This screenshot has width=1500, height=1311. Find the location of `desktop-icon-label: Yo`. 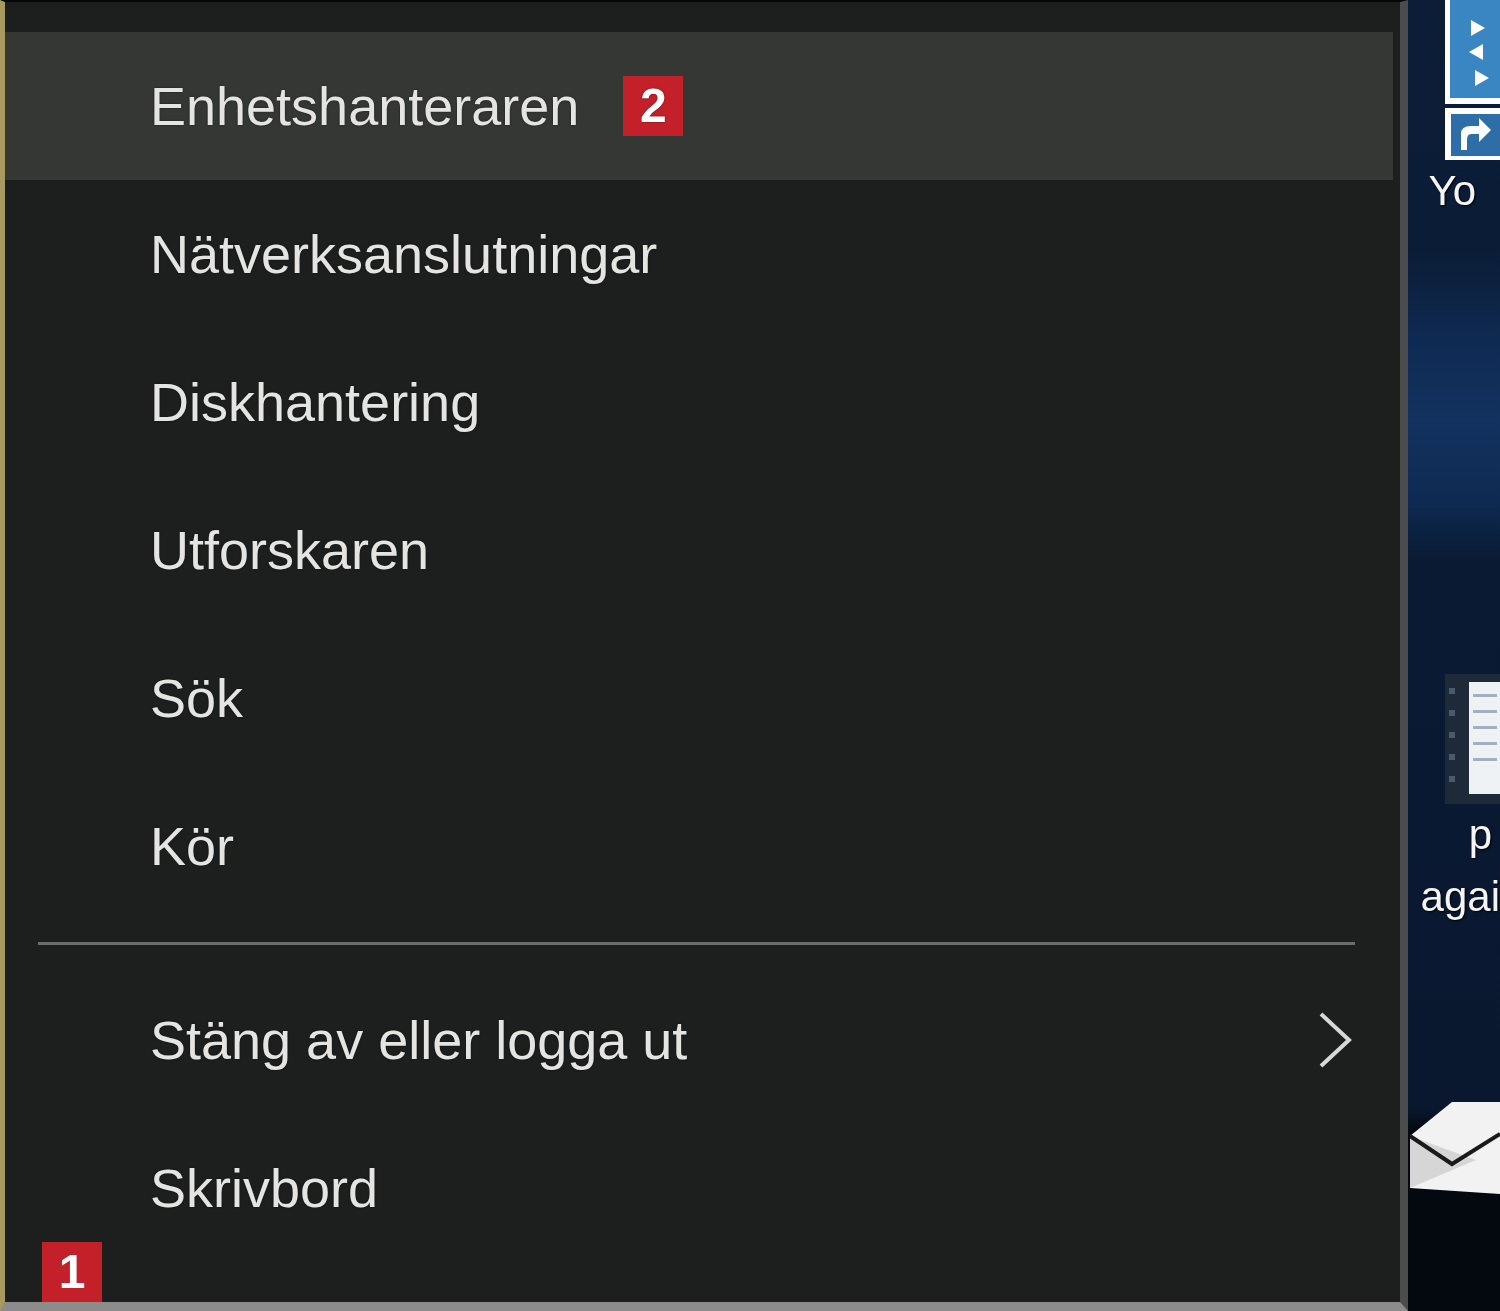

desktop-icon-label: Yo is located at coordinates (1452, 191).